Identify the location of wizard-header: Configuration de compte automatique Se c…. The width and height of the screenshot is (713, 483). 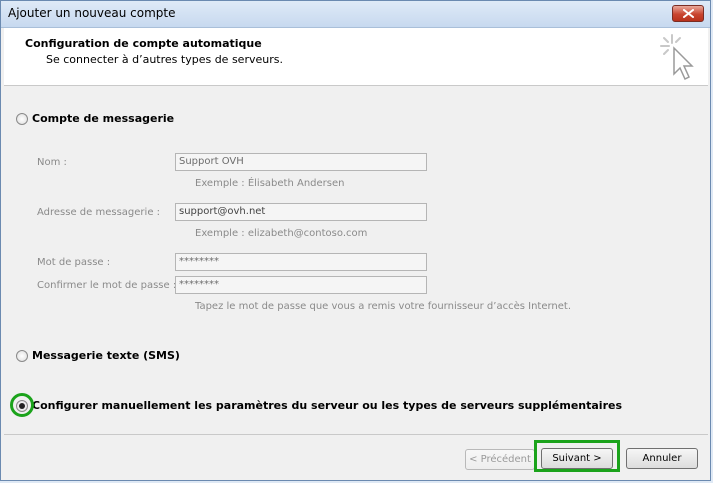
(356, 57).